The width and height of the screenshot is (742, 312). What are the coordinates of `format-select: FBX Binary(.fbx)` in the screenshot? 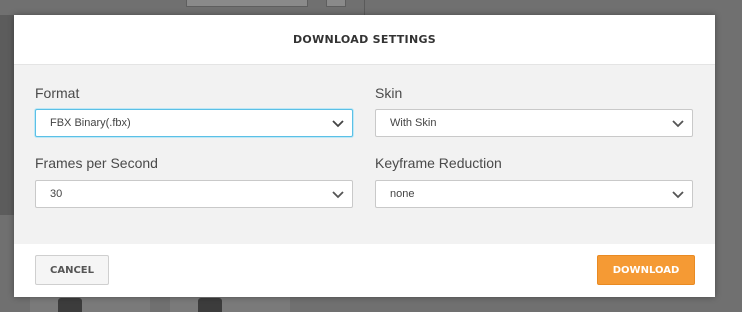 It's located at (194, 123).